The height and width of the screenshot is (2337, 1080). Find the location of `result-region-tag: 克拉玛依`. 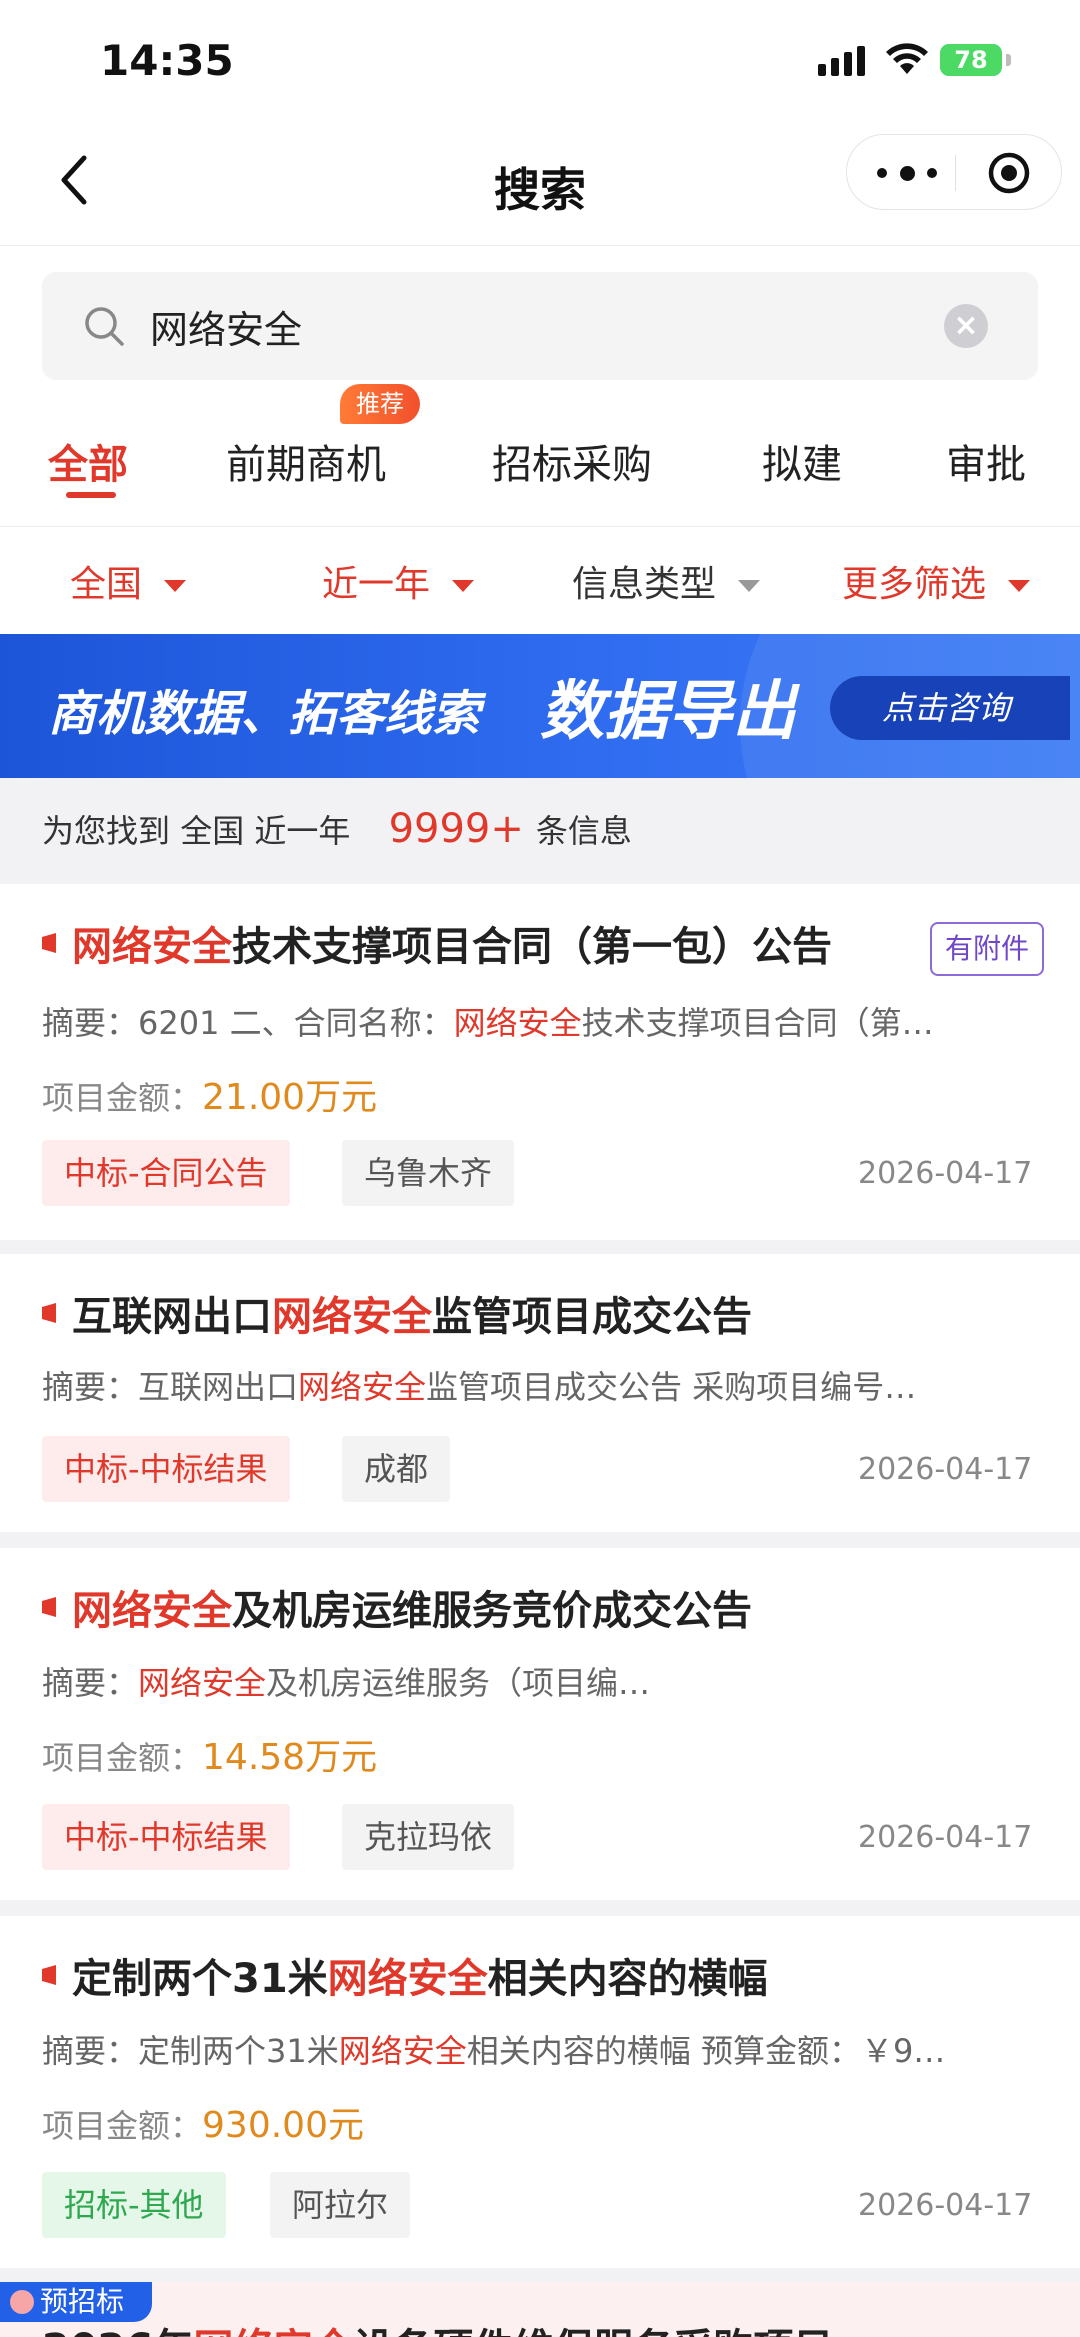

result-region-tag: 克拉玛依 is located at coordinates (428, 1837).